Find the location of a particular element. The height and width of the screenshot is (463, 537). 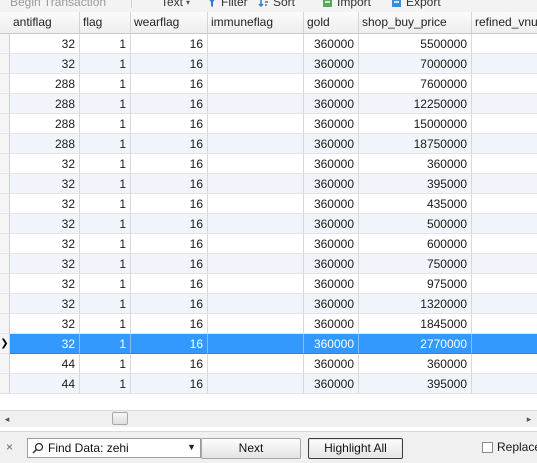

table-row: 288 1 16 360000 12250000 is located at coordinates (268, 104).